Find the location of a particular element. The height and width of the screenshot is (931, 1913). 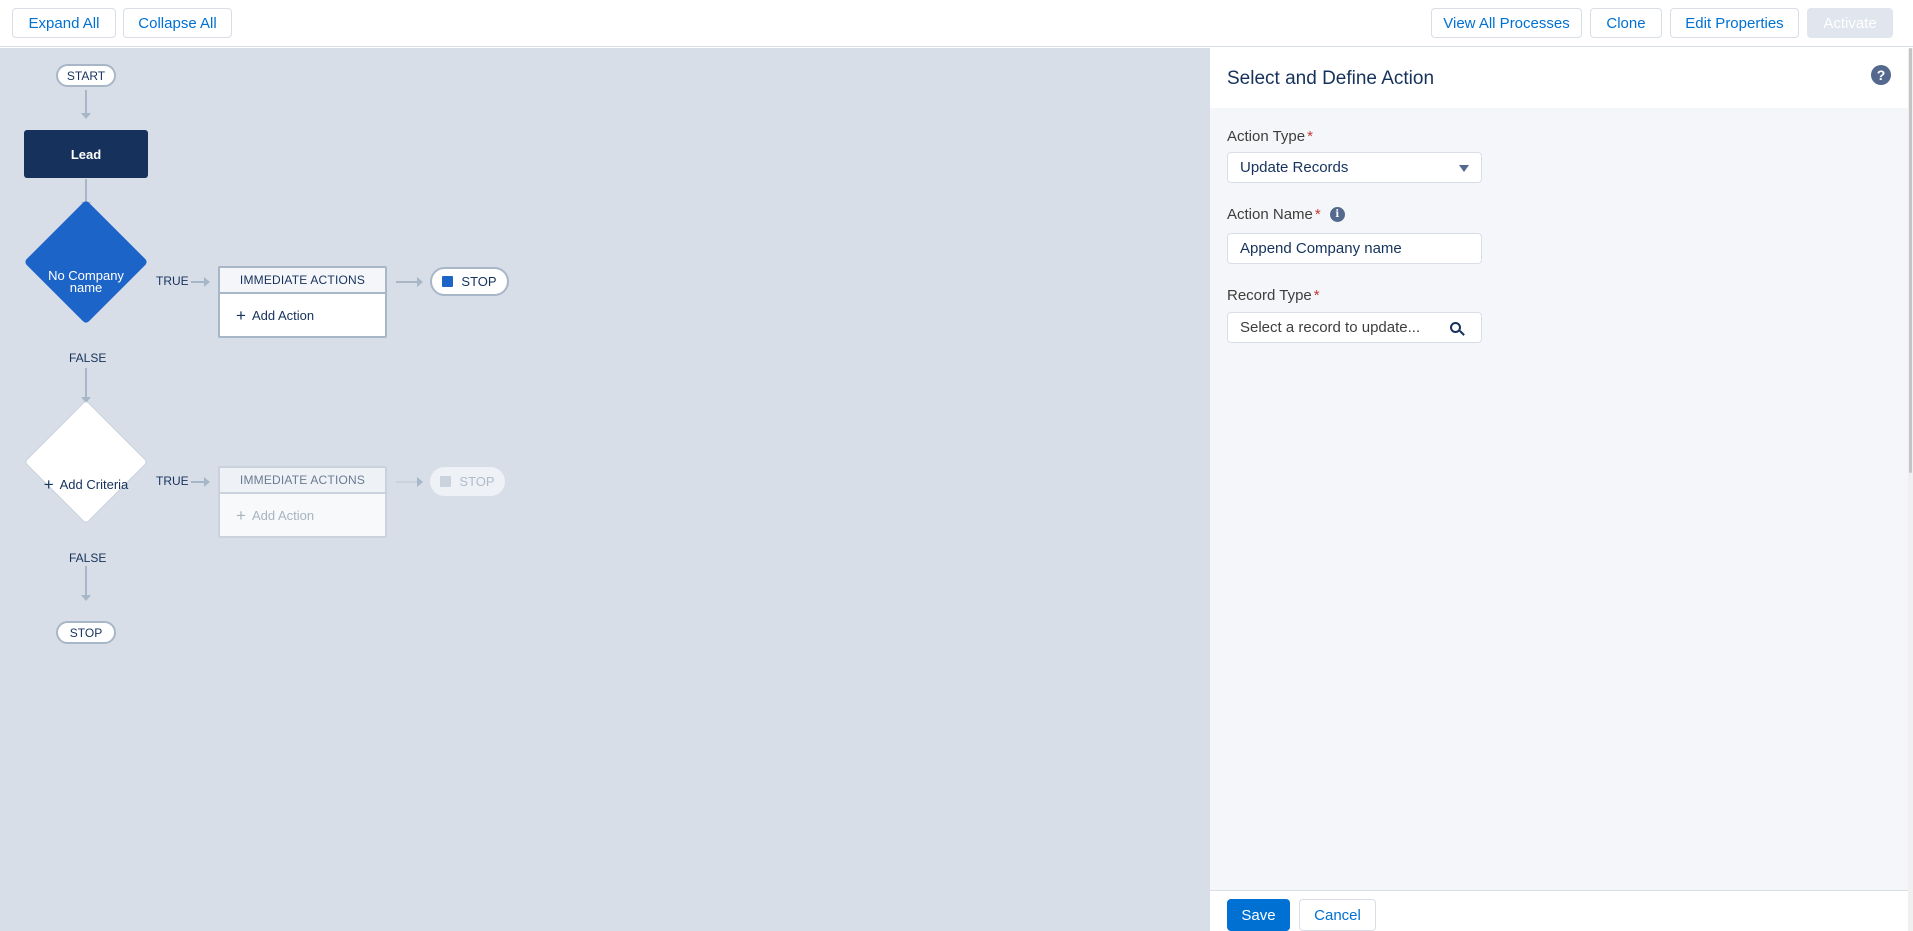

view-all-processes-button: View All Processes is located at coordinates (1506, 23).